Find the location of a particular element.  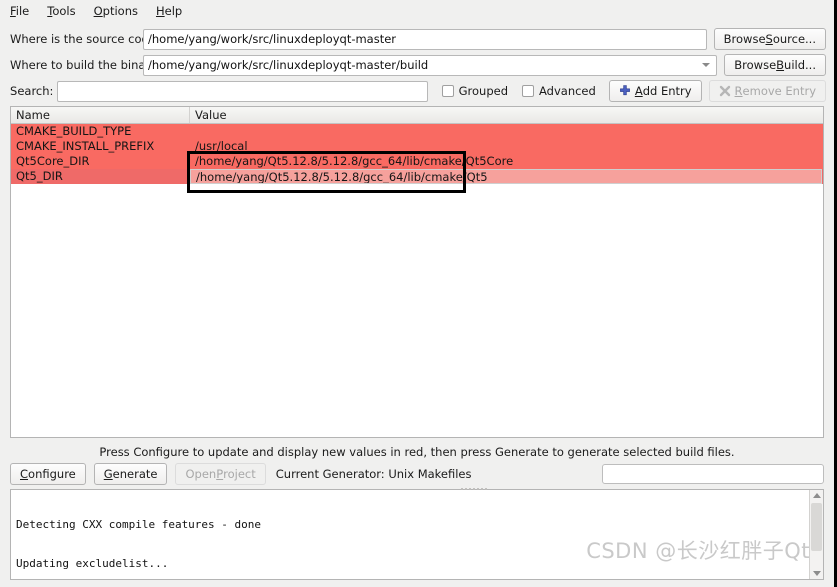

search-label: Search: is located at coordinates (32, 91).